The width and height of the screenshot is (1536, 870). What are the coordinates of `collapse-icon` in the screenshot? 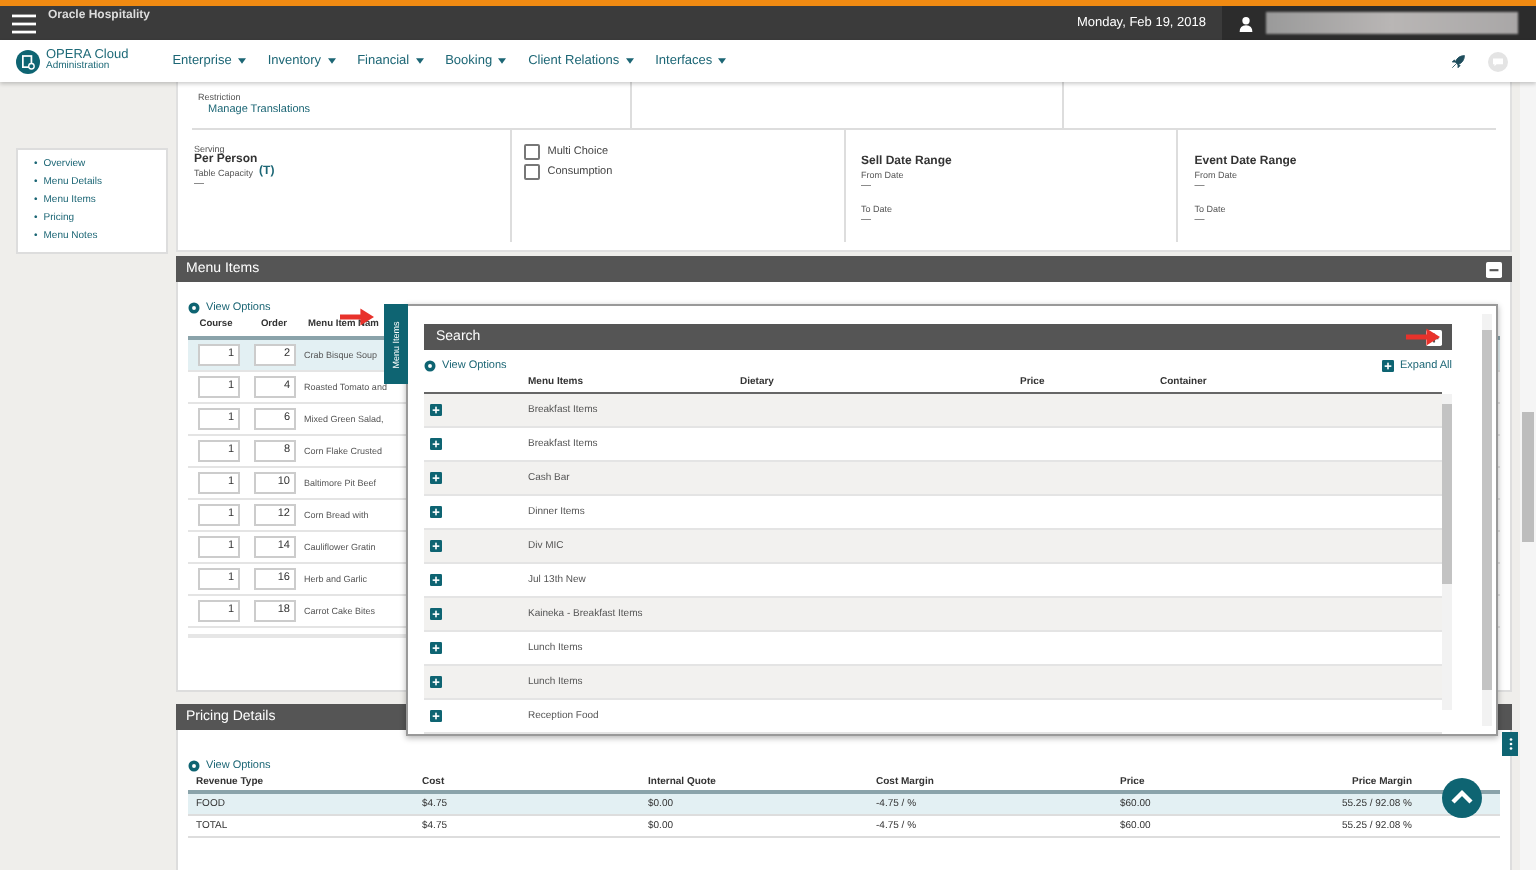 It's located at (1494, 269).